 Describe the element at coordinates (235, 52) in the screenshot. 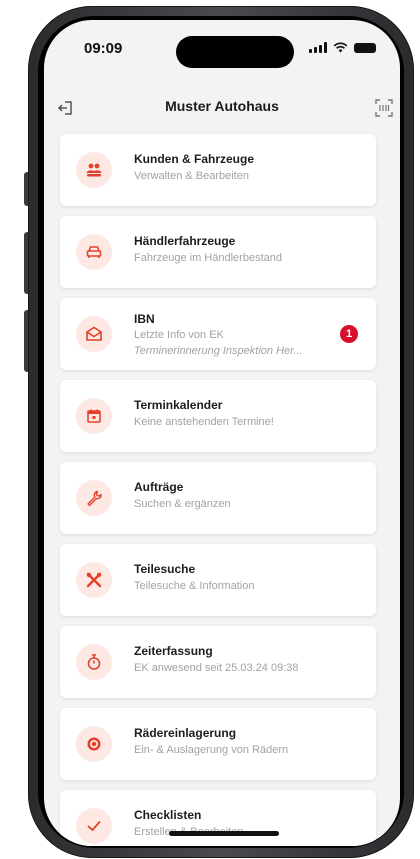

I see `dynamic-island` at that location.